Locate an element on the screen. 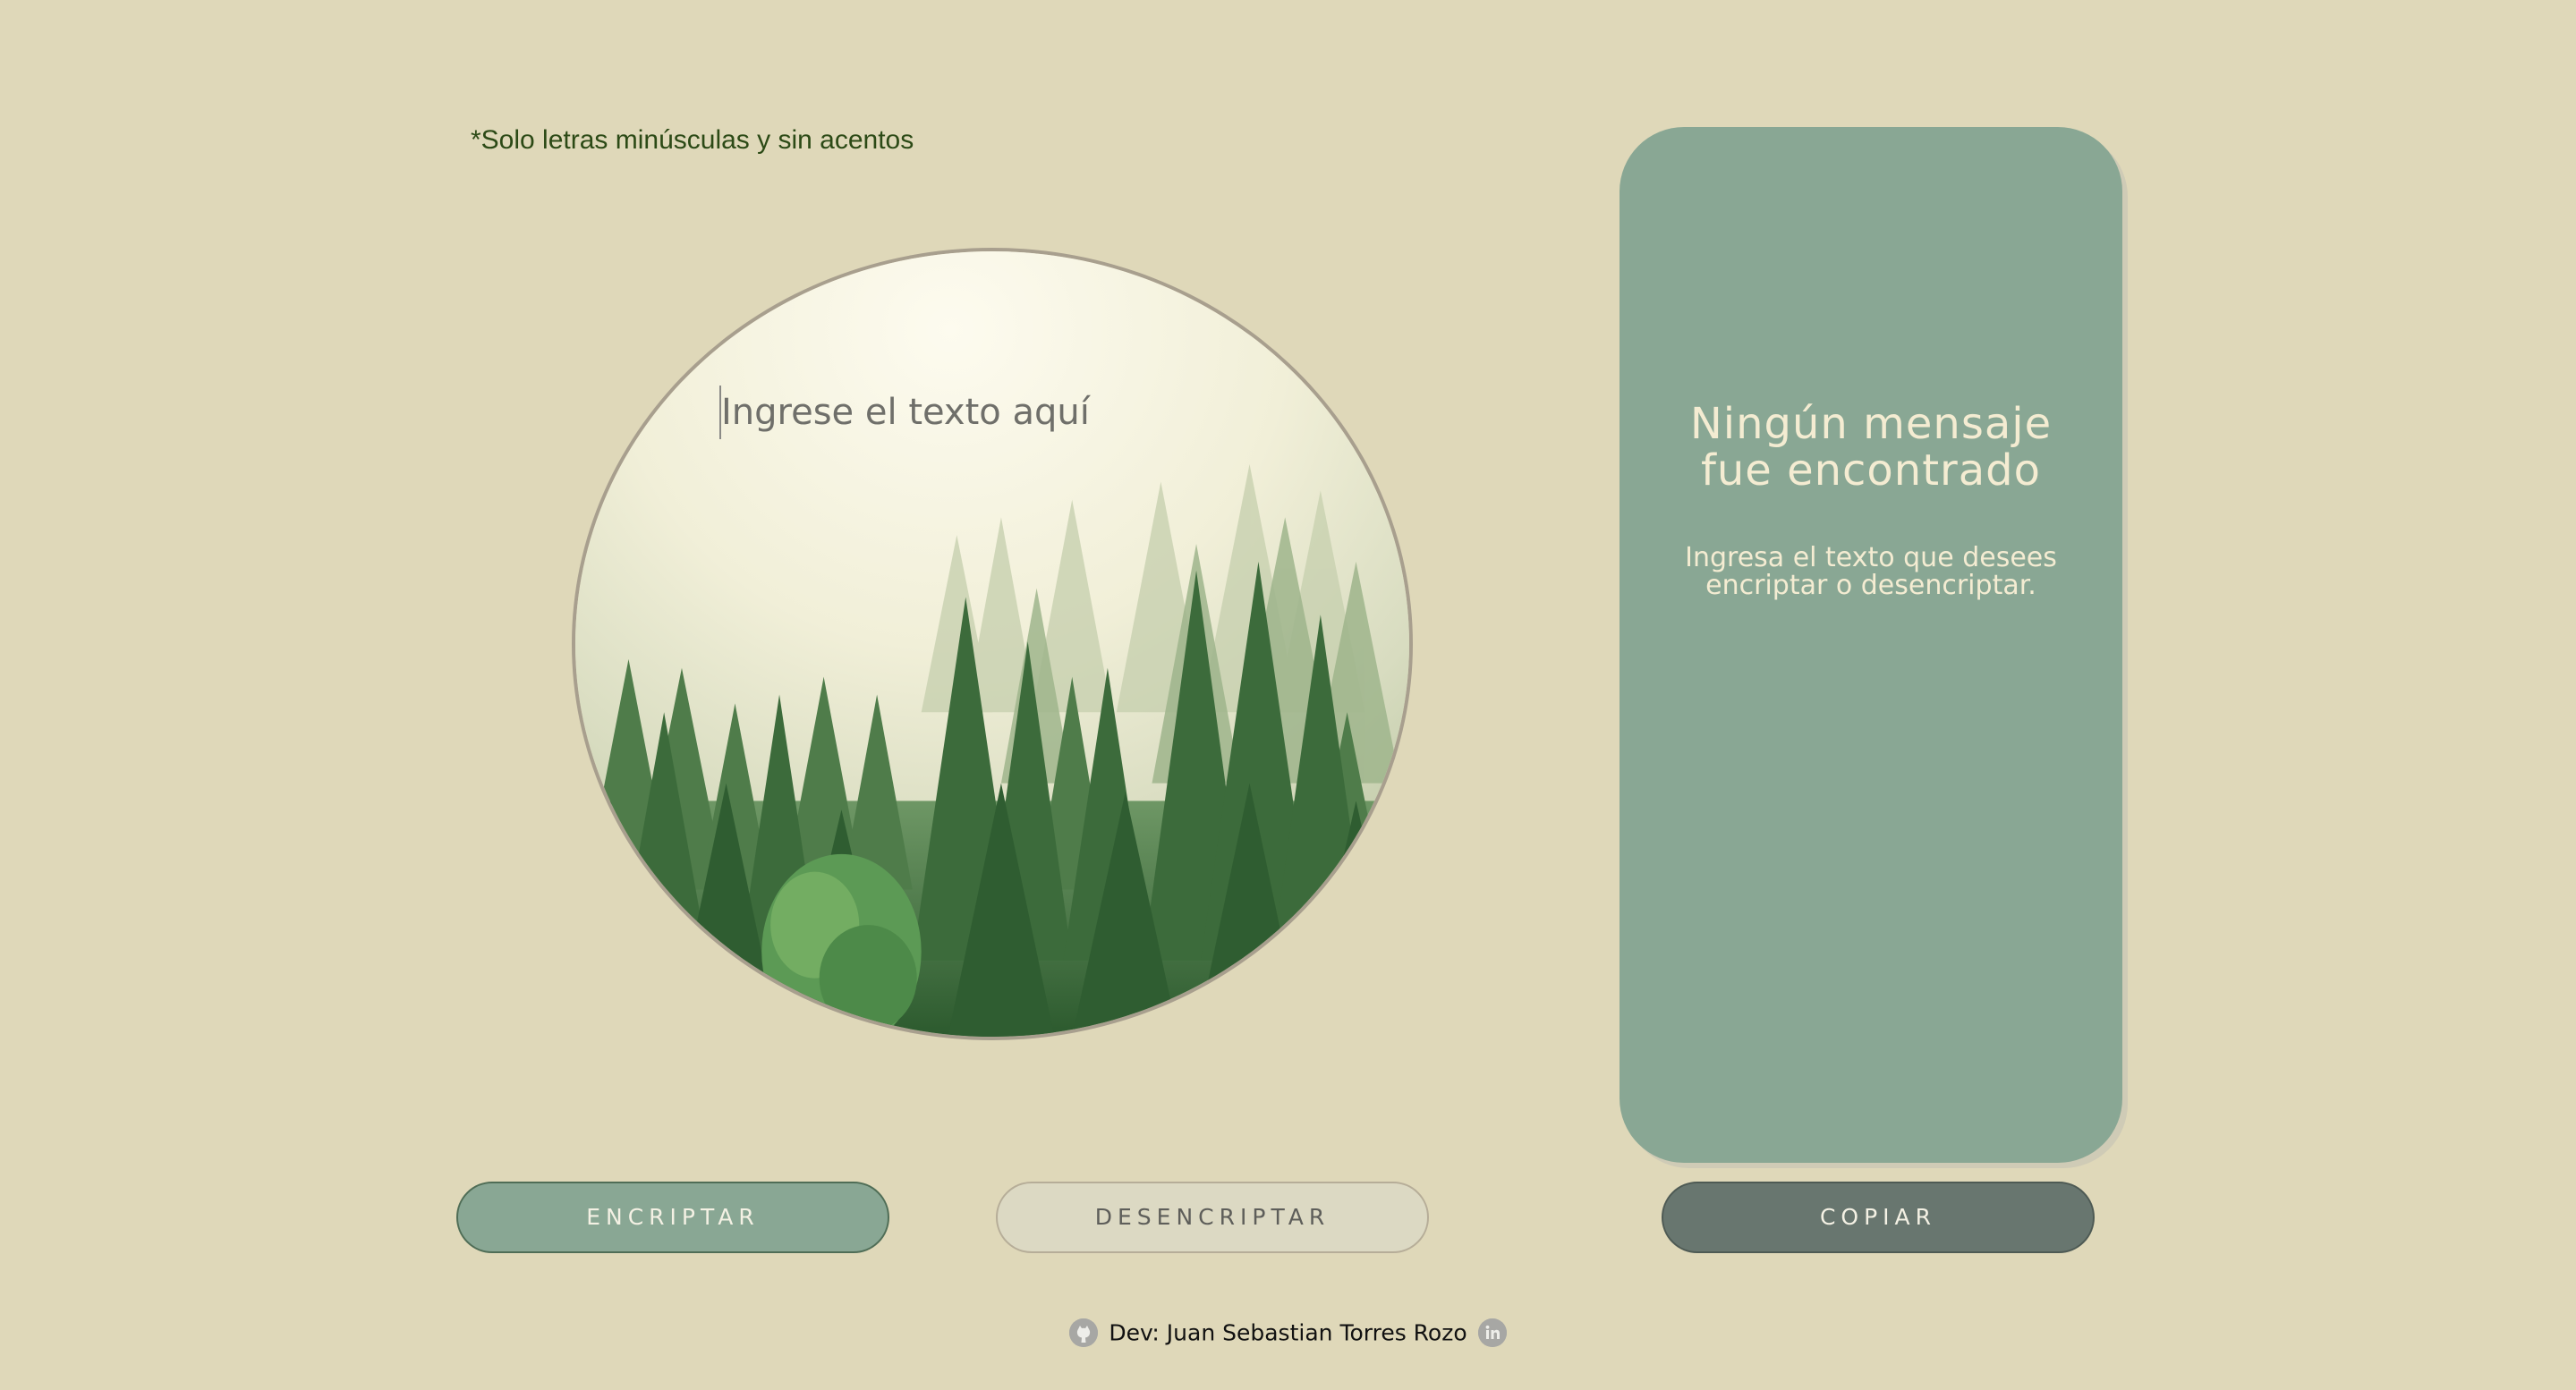 The image size is (2576, 1390). encrypt-button: ENCRIPTAR is located at coordinates (672, 1217).